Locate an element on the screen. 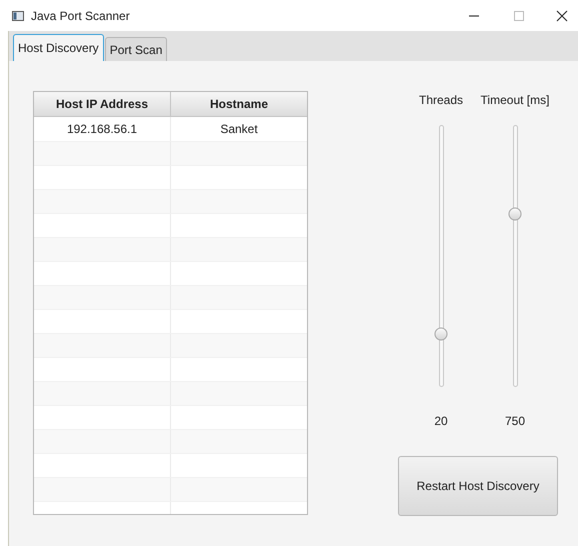  tab: Host Discovery is located at coordinates (58, 47).